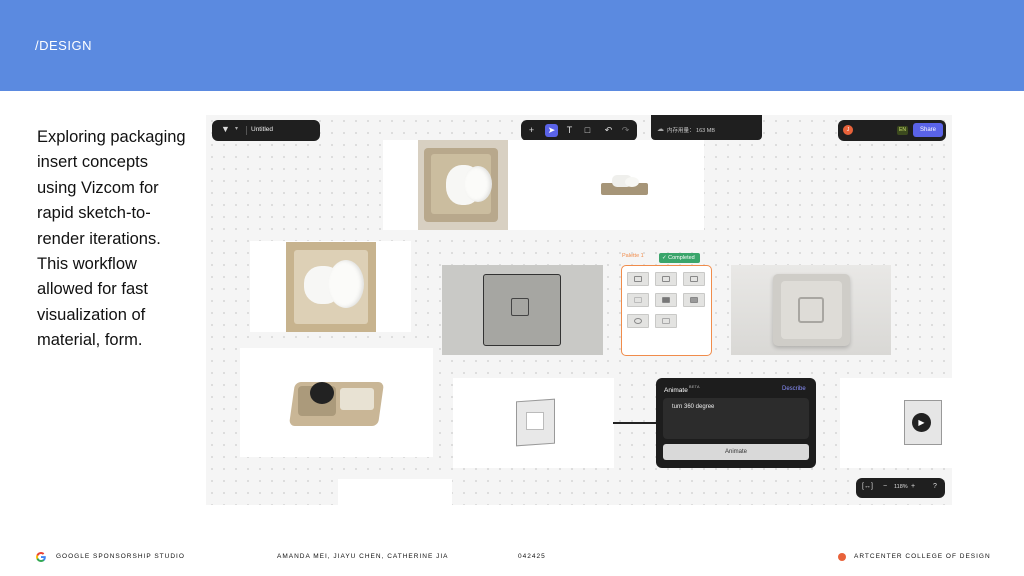 This screenshot has height=576, width=1024. Describe the element at coordinates (921, 422) in the screenshot. I see `play-icon: ▶` at that location.